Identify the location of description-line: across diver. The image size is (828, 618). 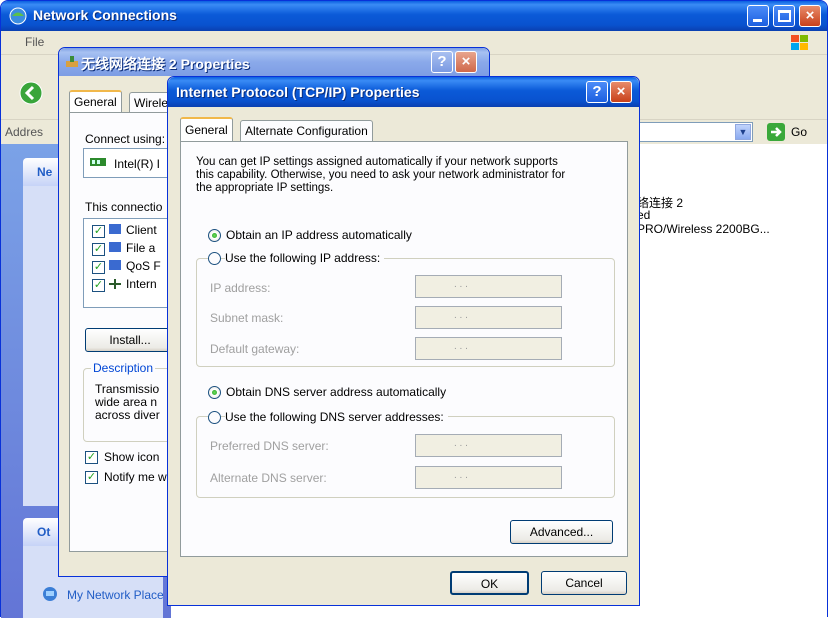
(127, 415).